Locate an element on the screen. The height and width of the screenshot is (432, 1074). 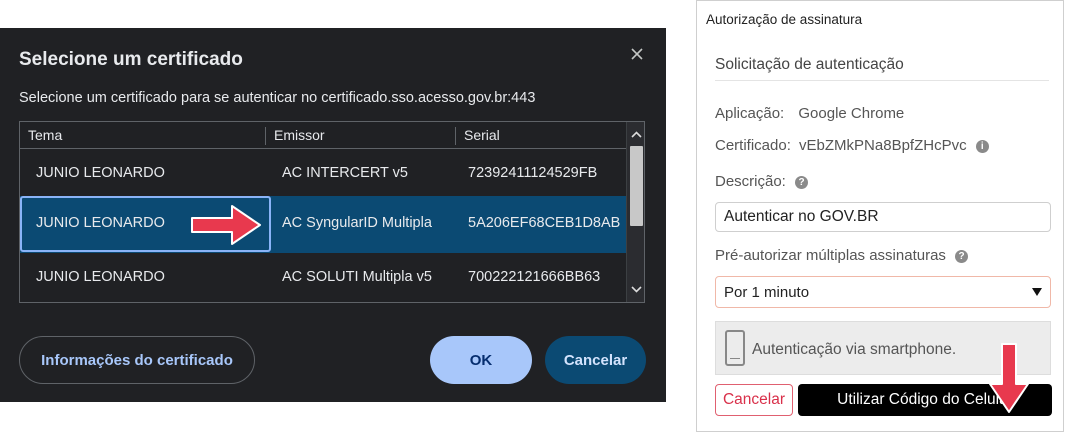
panel-title: Solicitação de autenticação is located at coordinates (809, 64).